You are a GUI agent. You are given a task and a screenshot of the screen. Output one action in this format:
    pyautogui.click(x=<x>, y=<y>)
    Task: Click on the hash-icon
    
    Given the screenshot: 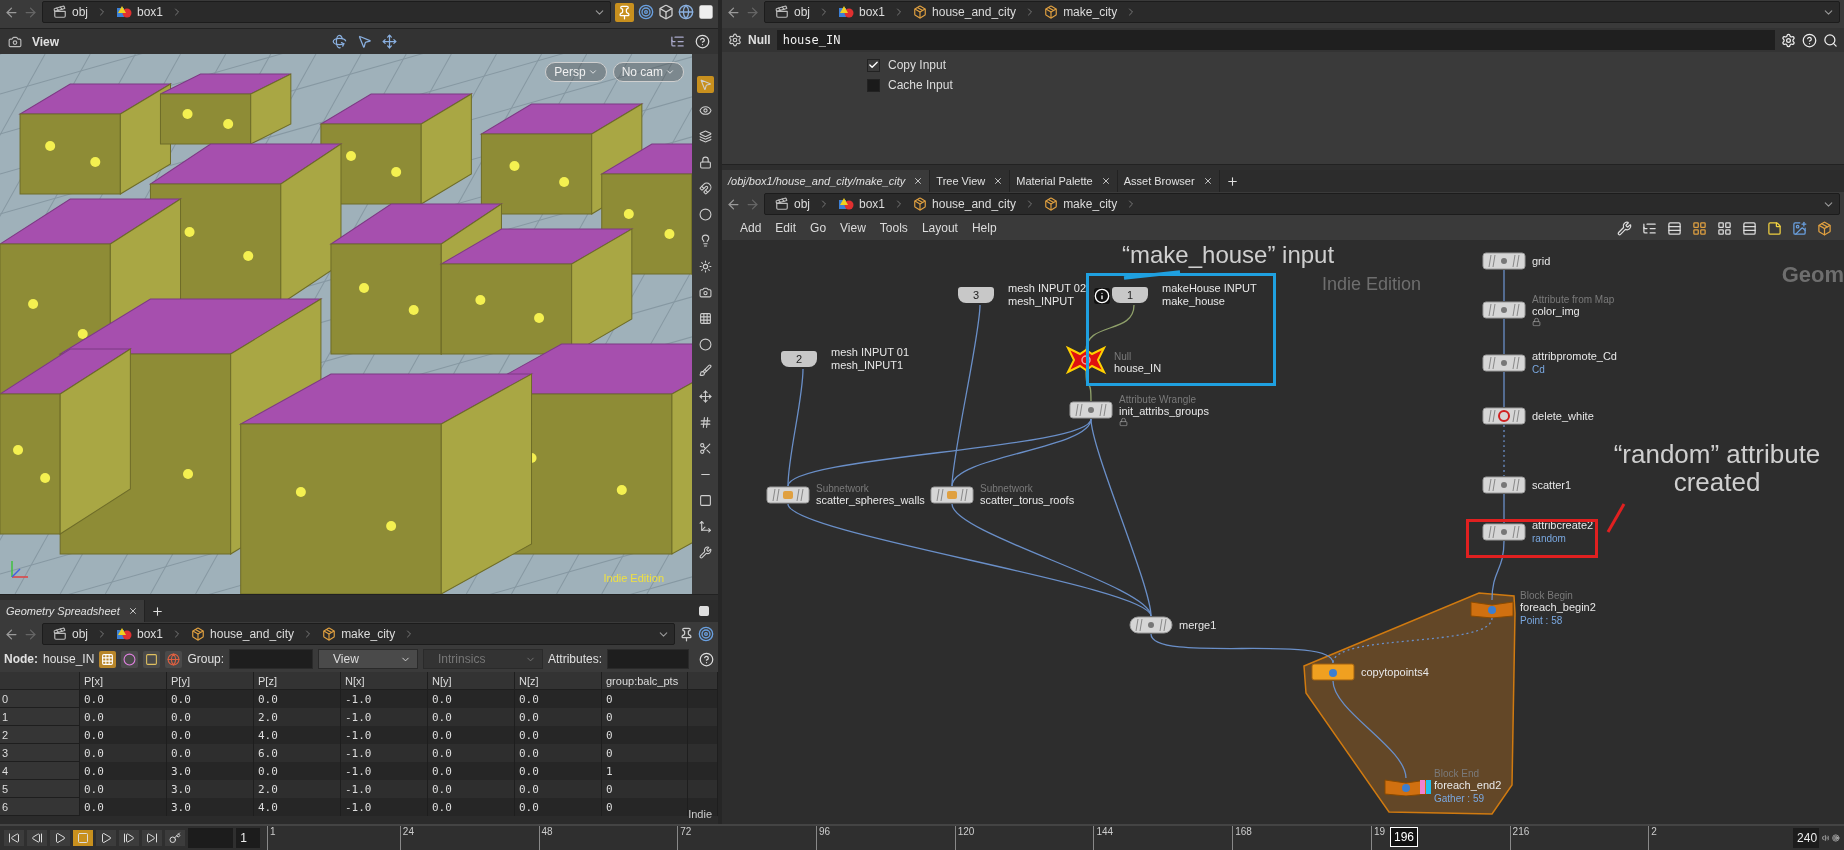 What is the action you would take?
    pyautogui.click(x=705, y=422)
    